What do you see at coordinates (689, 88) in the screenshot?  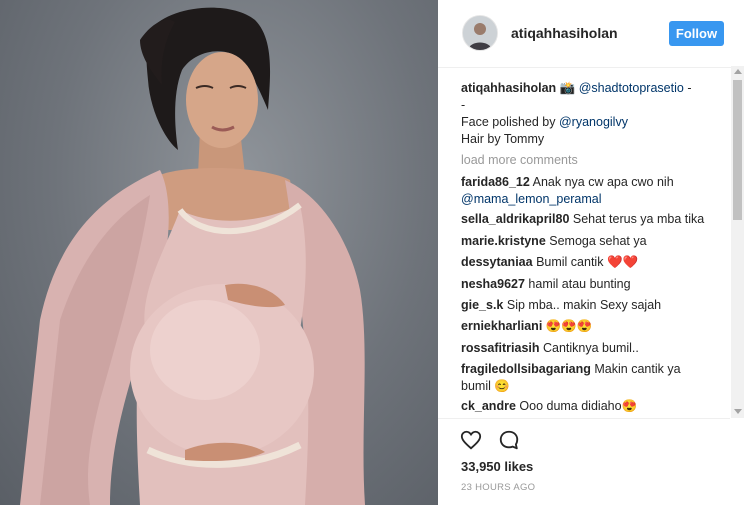 I see `caption-dash: -` at bounding box center [689, 88].